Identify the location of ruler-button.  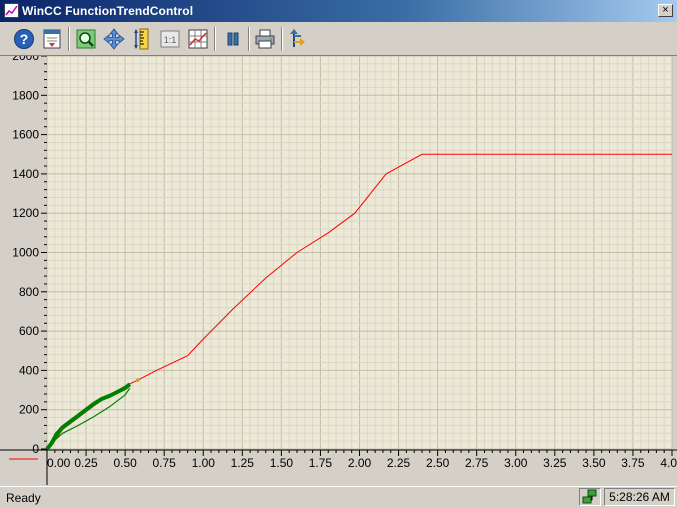
(142, 39).